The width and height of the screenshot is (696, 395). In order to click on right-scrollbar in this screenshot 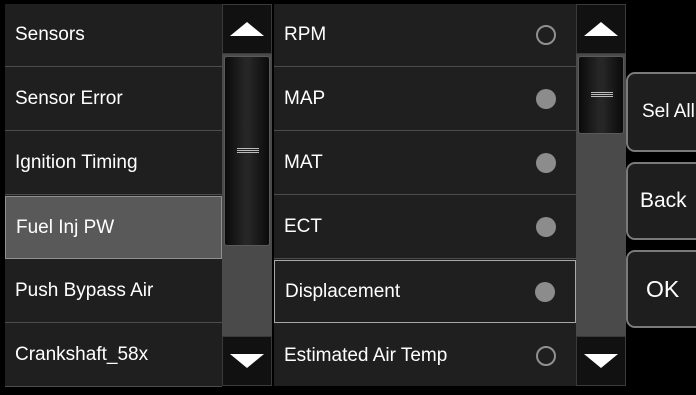, I will do `click(601, 195)`.